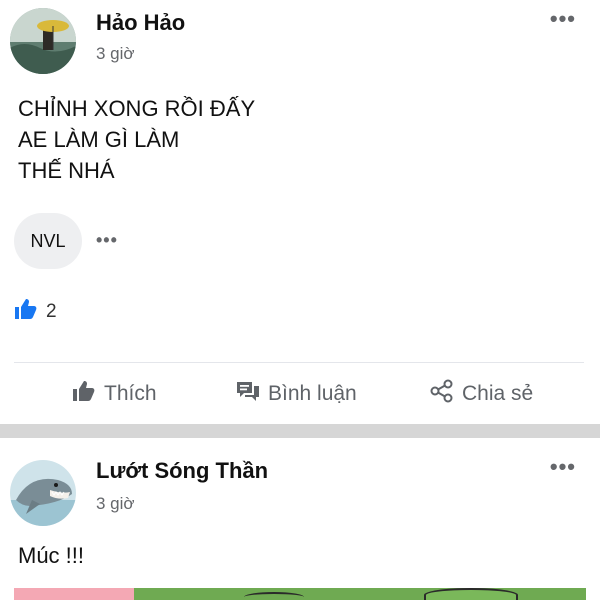  Describe the element at coordinates (51, 311) in the screenshot. I see `like-count: 2` at that location.